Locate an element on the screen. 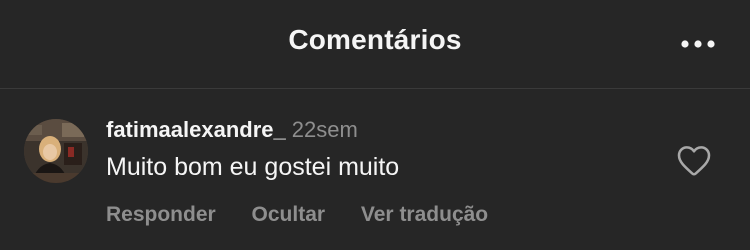 The width and height of the screenshot is (750, 250). like-button is located at coordinates (694, 160).